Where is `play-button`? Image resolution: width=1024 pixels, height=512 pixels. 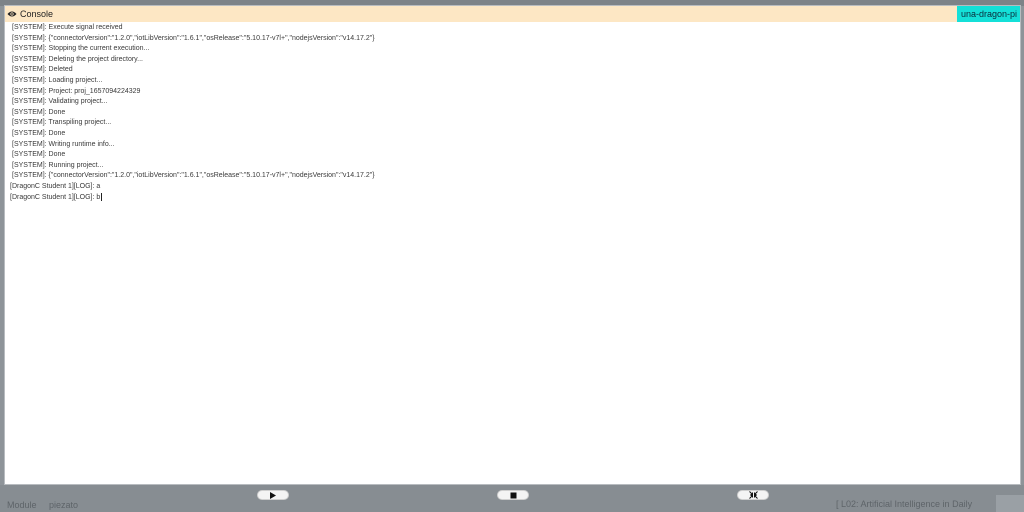
play-button is located at coordinates (273, 495).